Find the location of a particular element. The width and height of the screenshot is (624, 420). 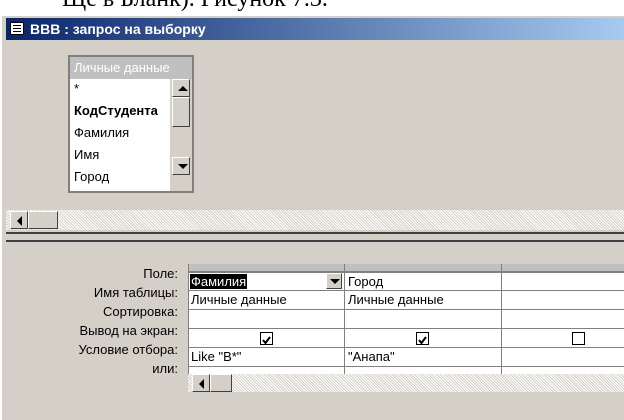

row-label-criteria: Условие отбора: is located at coordinates (128, 349).